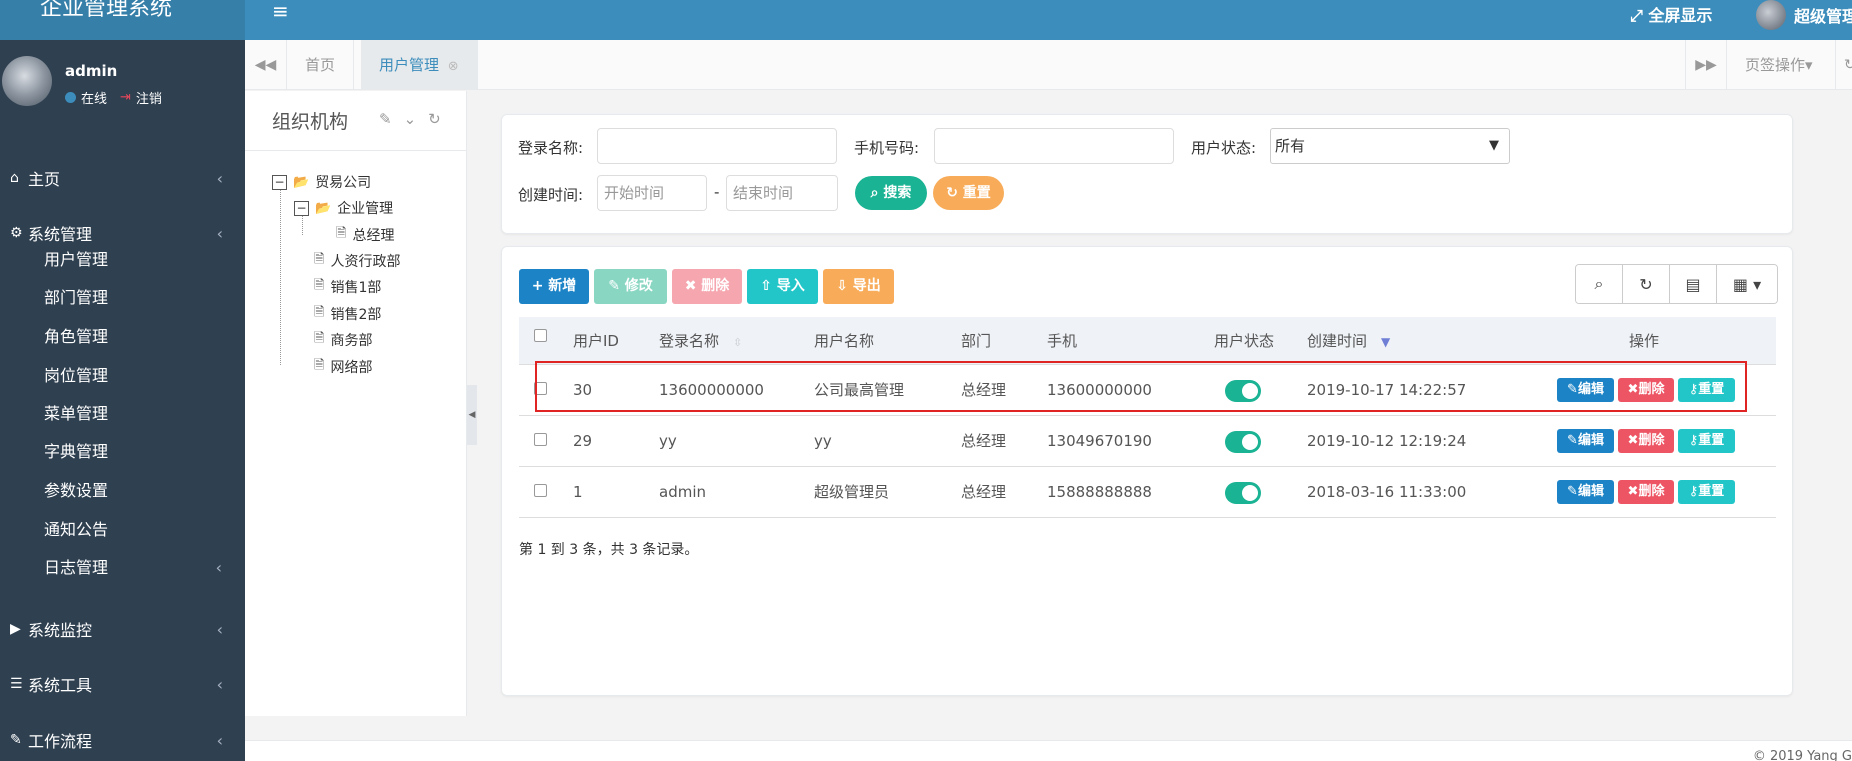  Describe the element at coordinates (343, 208) in the screenshot. I see `tree-node-group: − 📂 企业管理` at that location.